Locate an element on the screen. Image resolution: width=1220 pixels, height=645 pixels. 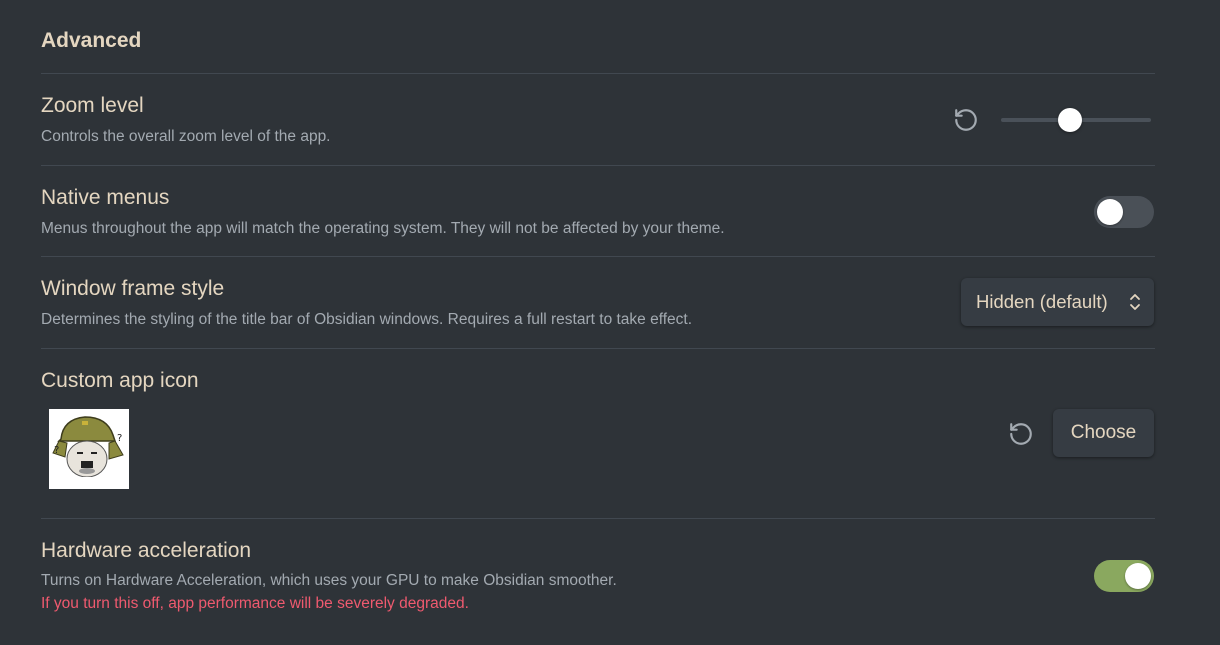
zoom-level-name: Zoom level is located at coordinates (92, 105).